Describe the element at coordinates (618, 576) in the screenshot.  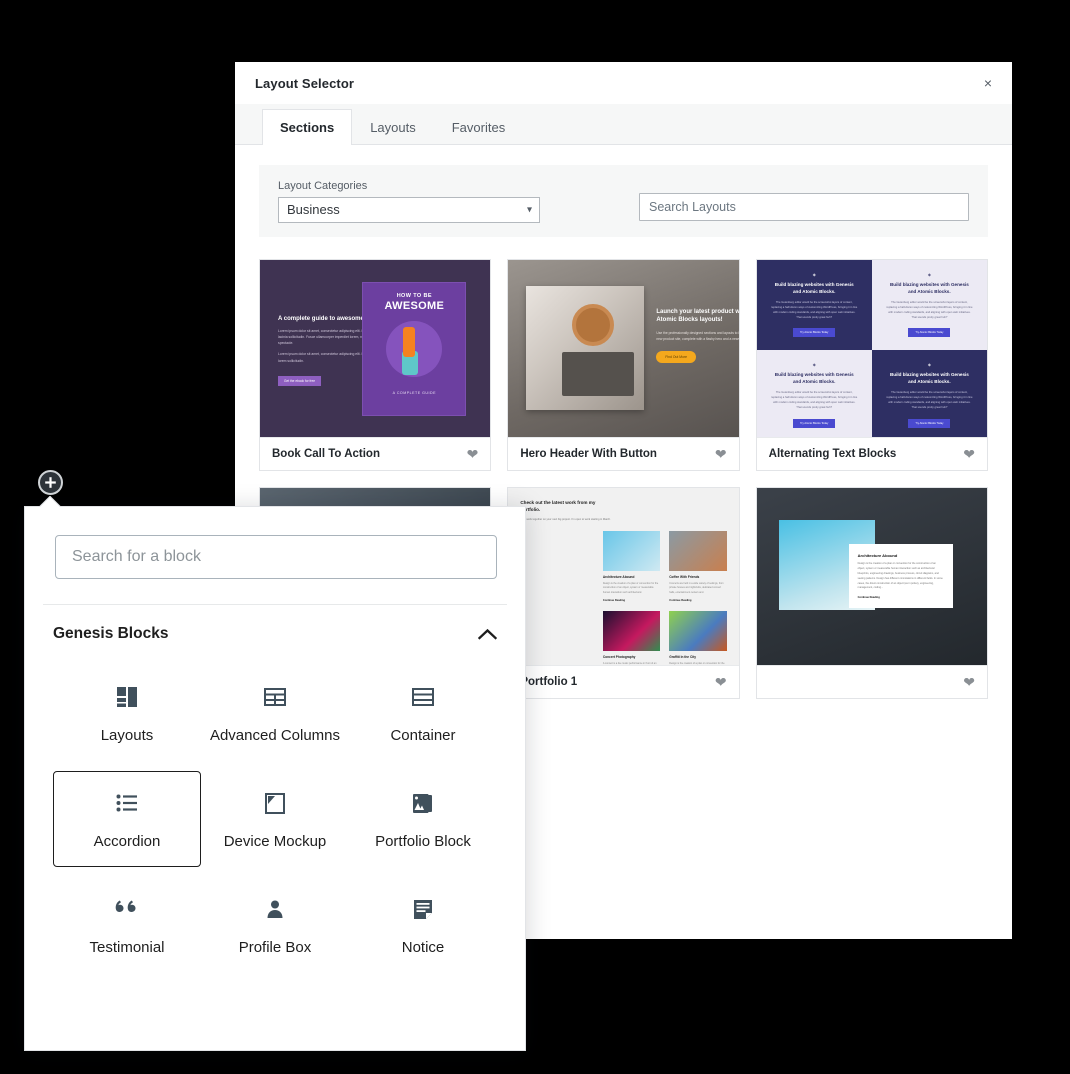
I see `item-title: Architecture Abound` at that location.